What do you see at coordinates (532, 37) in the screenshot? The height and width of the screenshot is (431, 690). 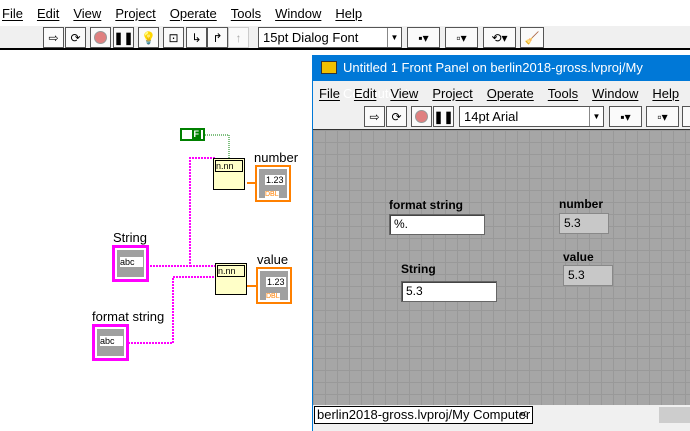 I see `clean-up-diagram-icon: 🧹` at bounding box center [532, 37].